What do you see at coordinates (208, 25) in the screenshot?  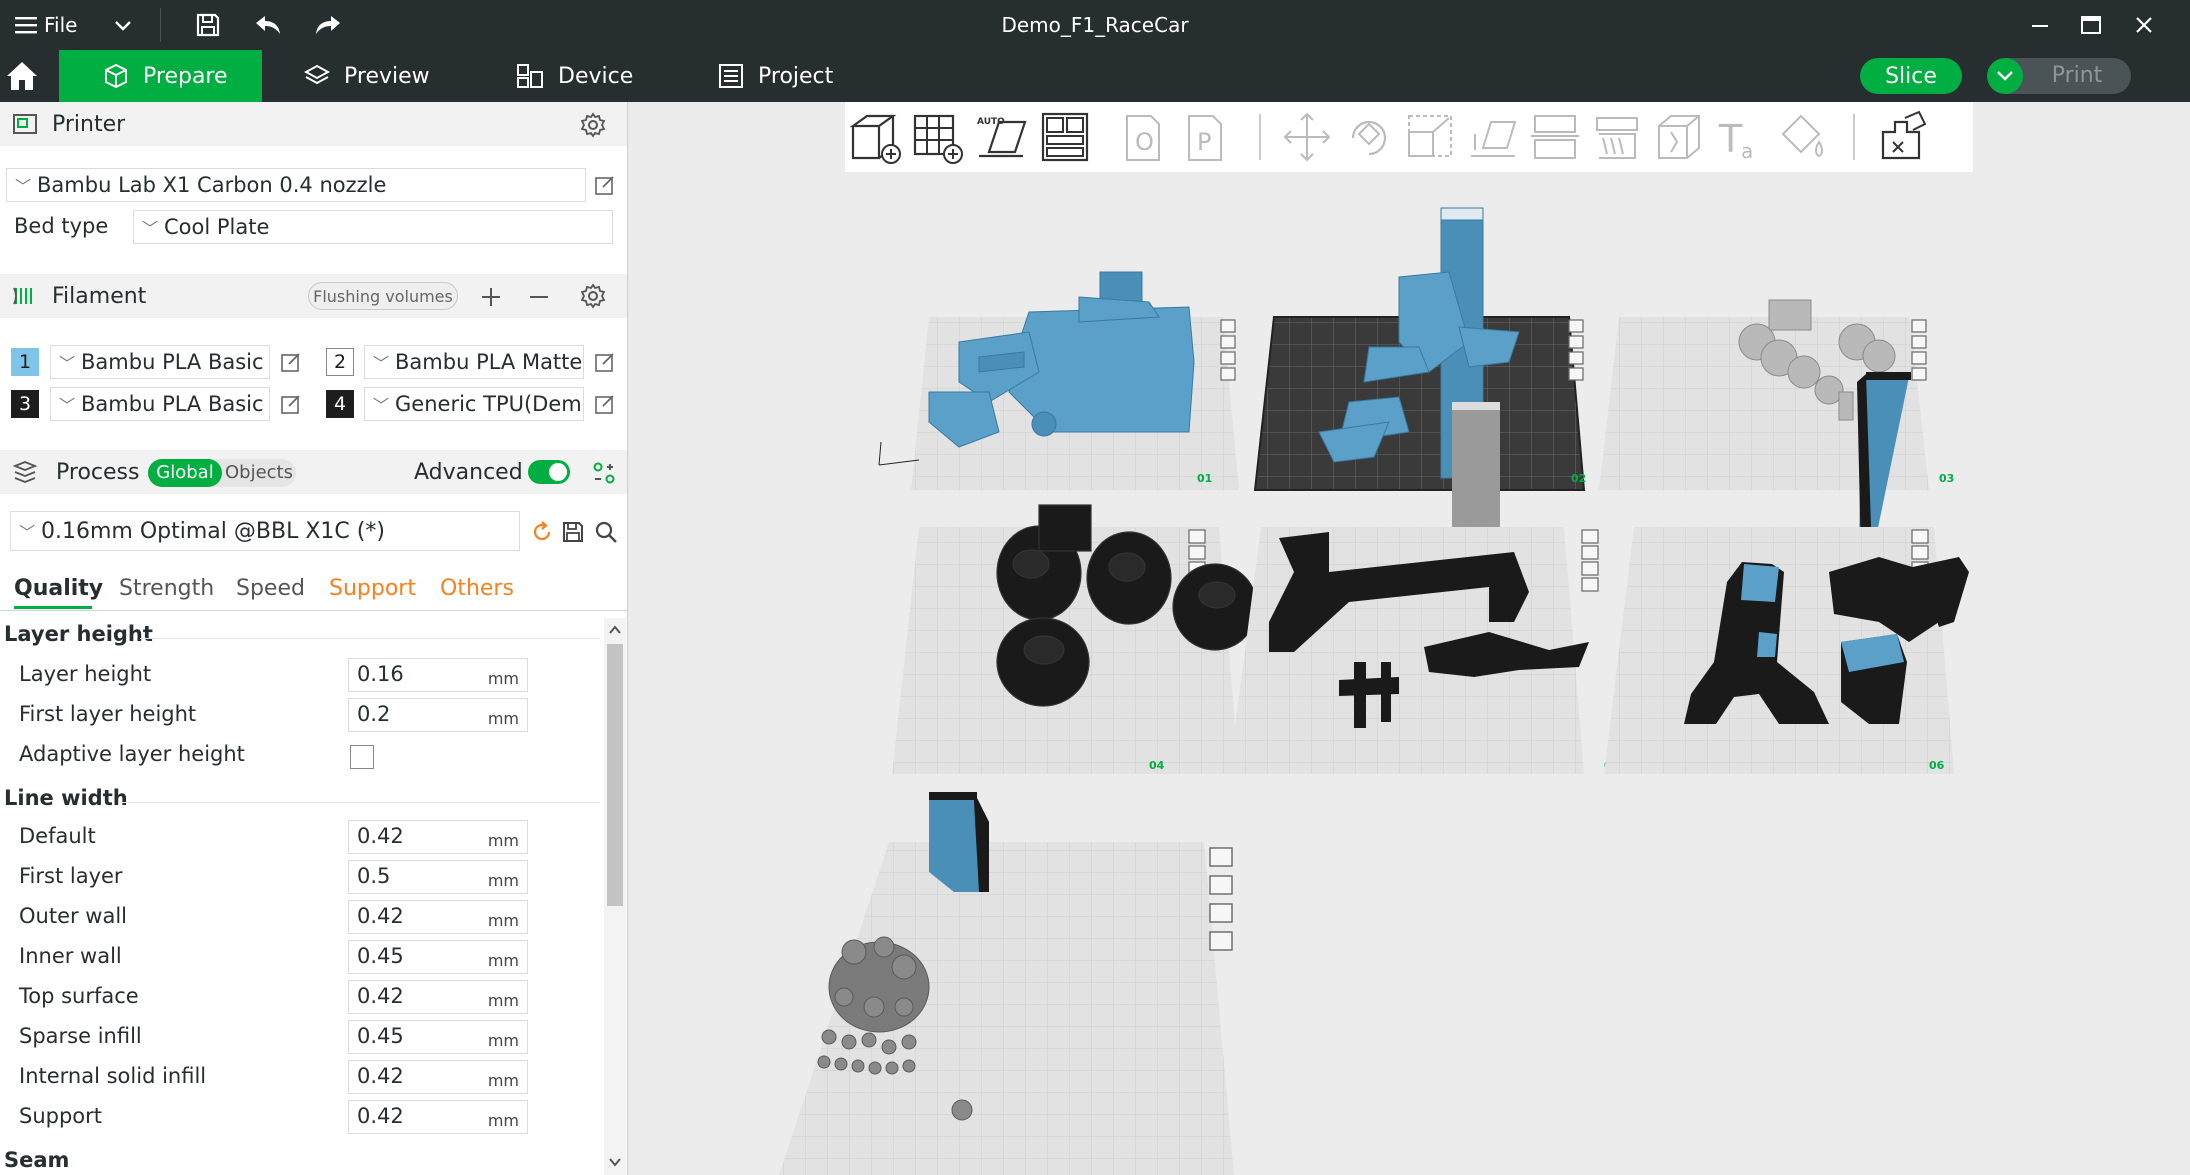 I see `save-button` at bounding box center [208, 25].